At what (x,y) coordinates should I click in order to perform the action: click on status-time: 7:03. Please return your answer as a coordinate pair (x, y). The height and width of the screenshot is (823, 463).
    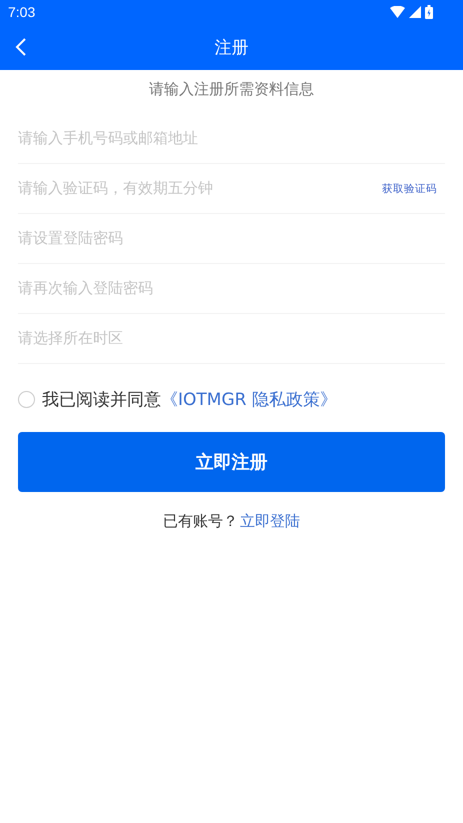
    Looking at the image, I should click on (22, 12).